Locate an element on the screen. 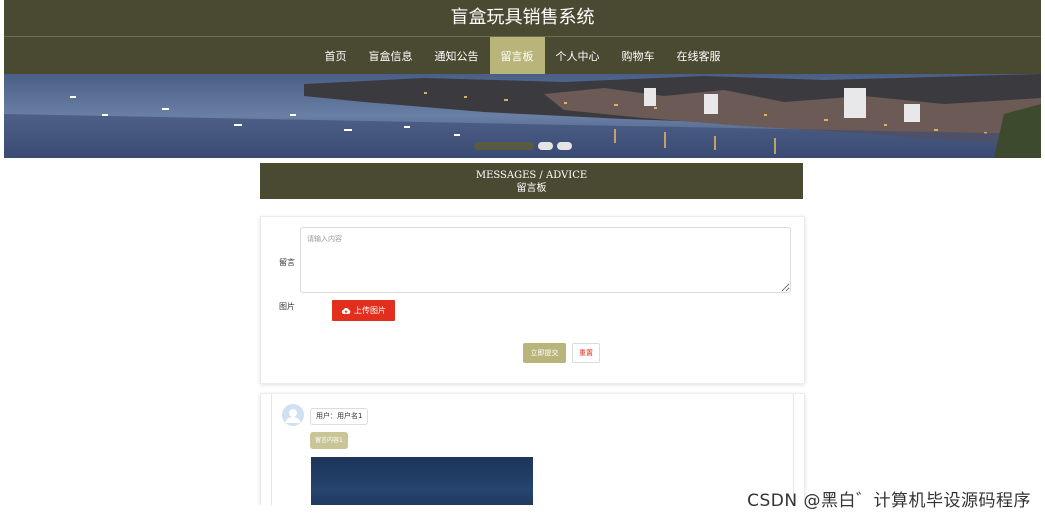 This screenshot has height=519, width=1045. cloud-upload-icon is located at coordinates (346, 310).